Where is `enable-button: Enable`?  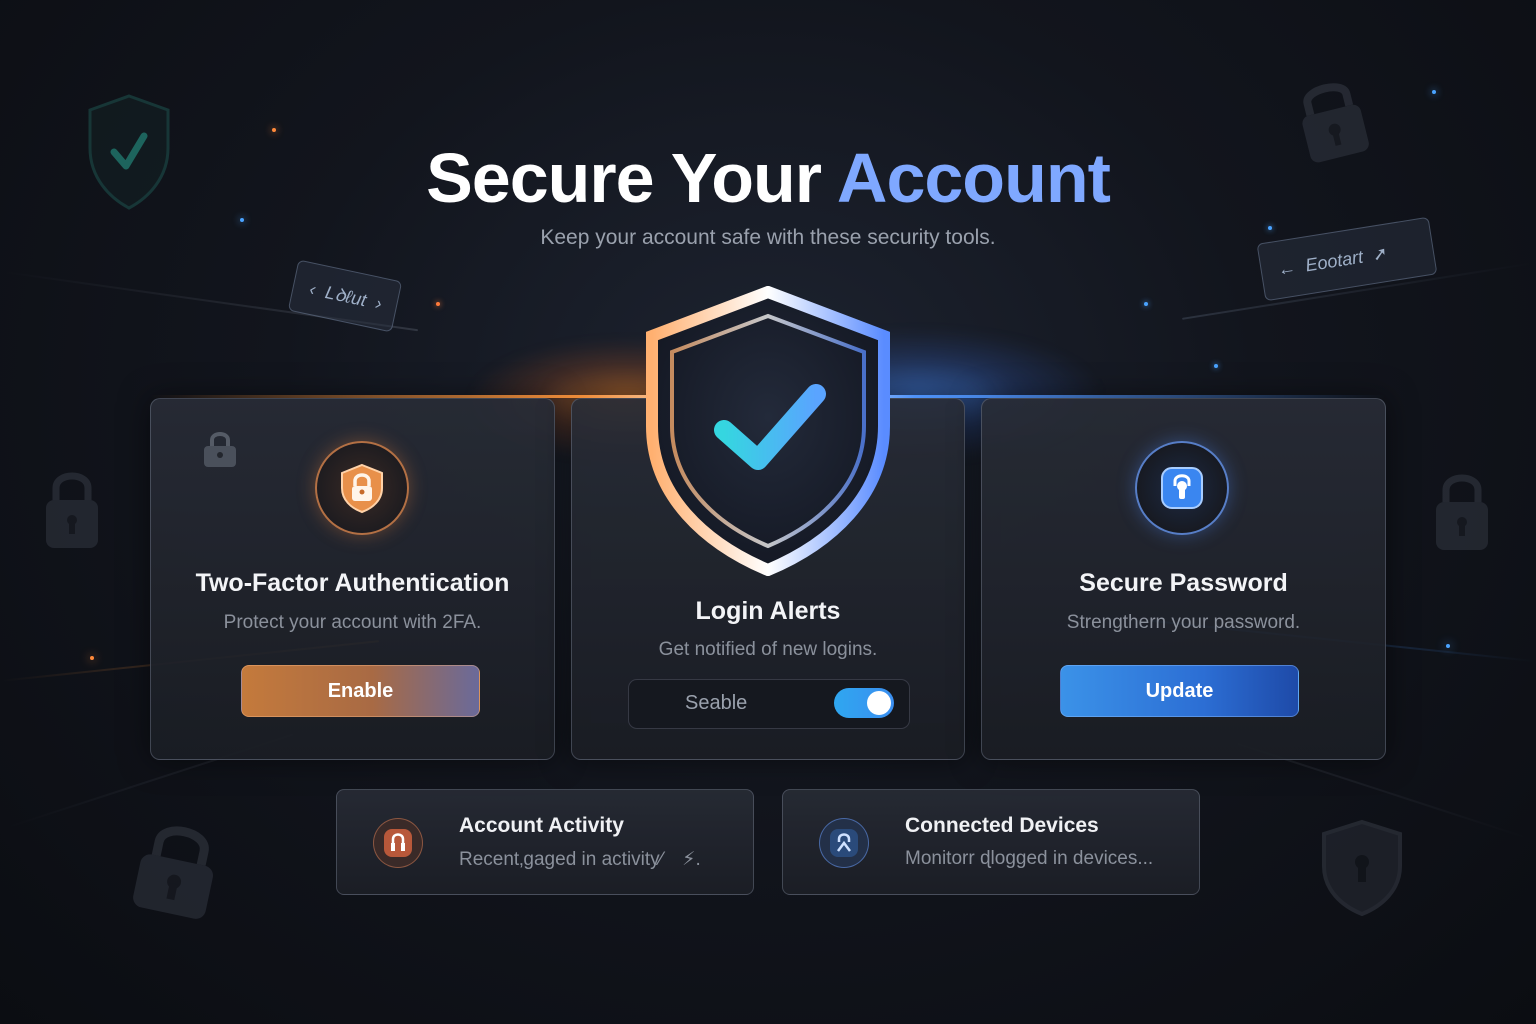
enable-button: Enable is located at coordinates (360, 691).